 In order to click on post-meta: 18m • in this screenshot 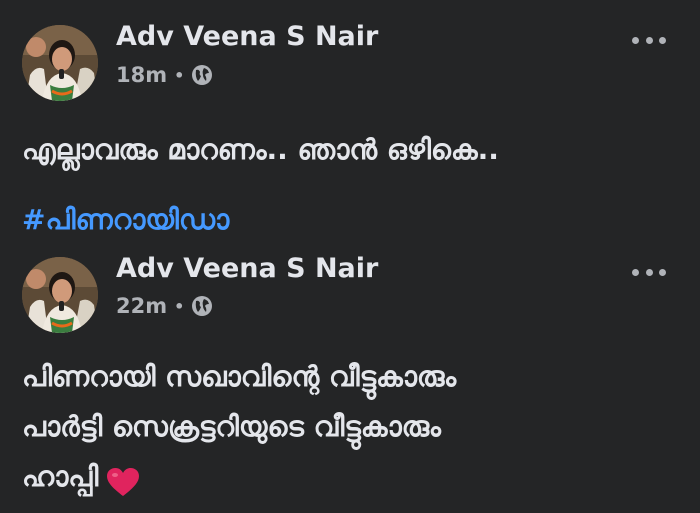, I will do `click(164, 75)`.